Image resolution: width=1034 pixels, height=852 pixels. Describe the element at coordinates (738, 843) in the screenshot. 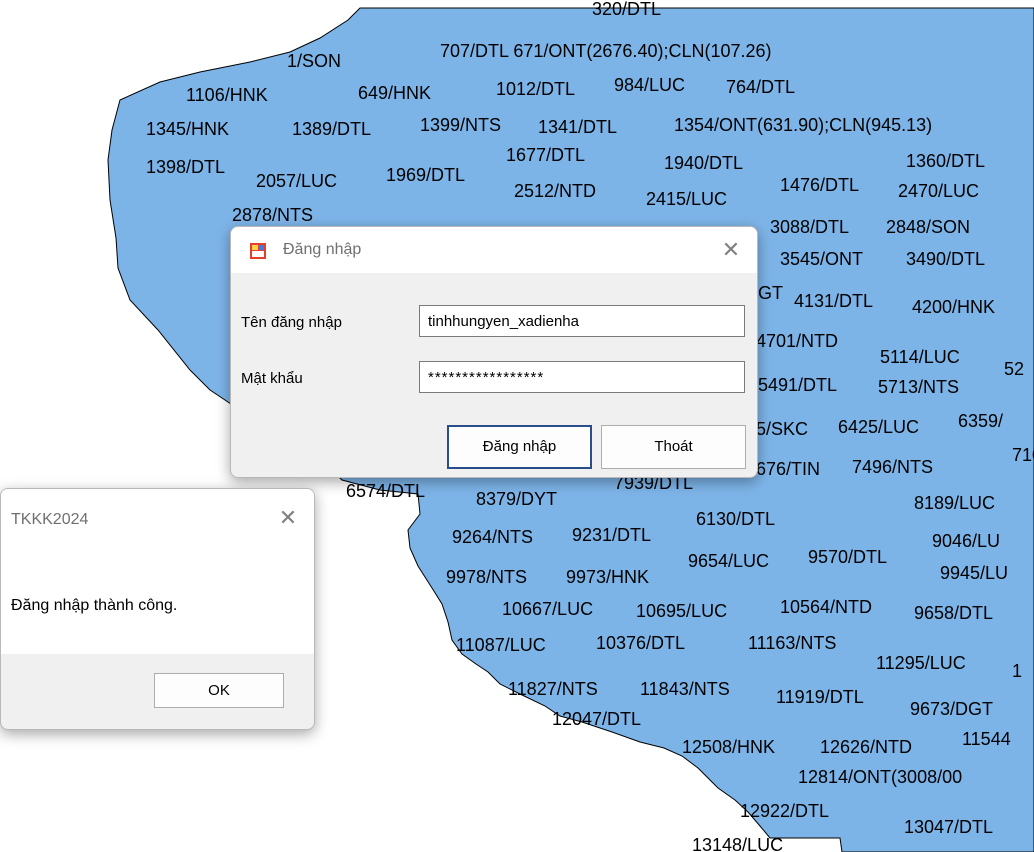

I see `parcel-label: 13148/LUC` at that location.